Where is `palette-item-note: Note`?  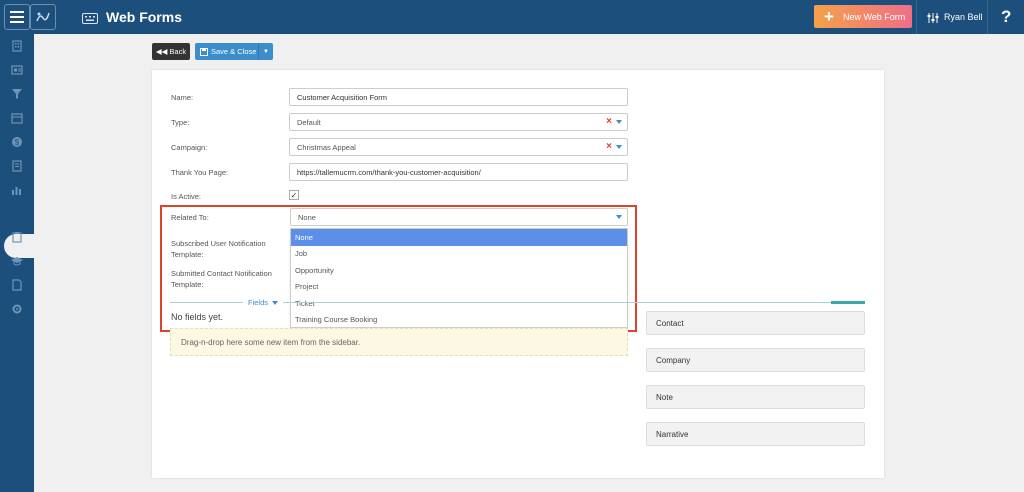 palette-item-note: Note is located at coordinates (755, 397).